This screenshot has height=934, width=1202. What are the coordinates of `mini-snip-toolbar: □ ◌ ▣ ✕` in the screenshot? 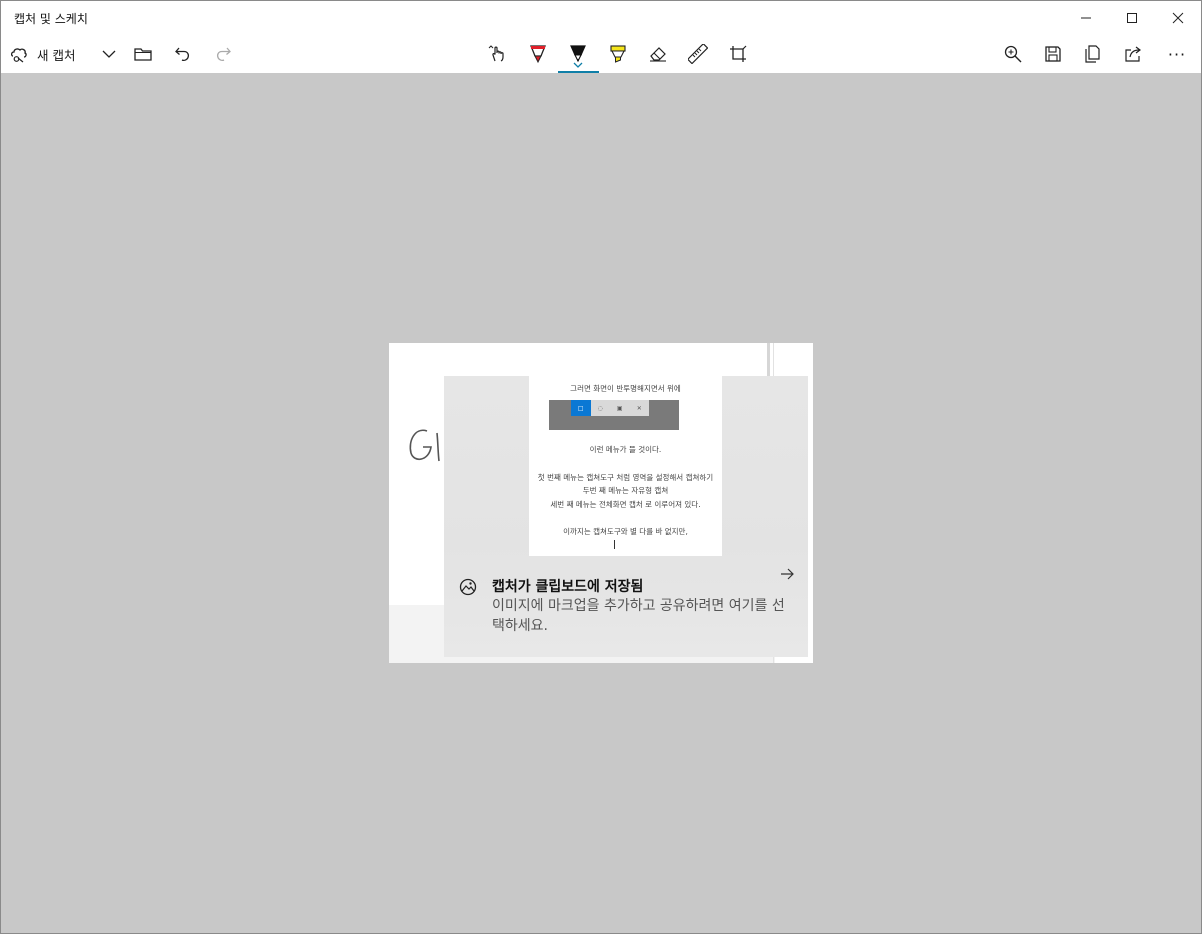 It's located at (614, 415).